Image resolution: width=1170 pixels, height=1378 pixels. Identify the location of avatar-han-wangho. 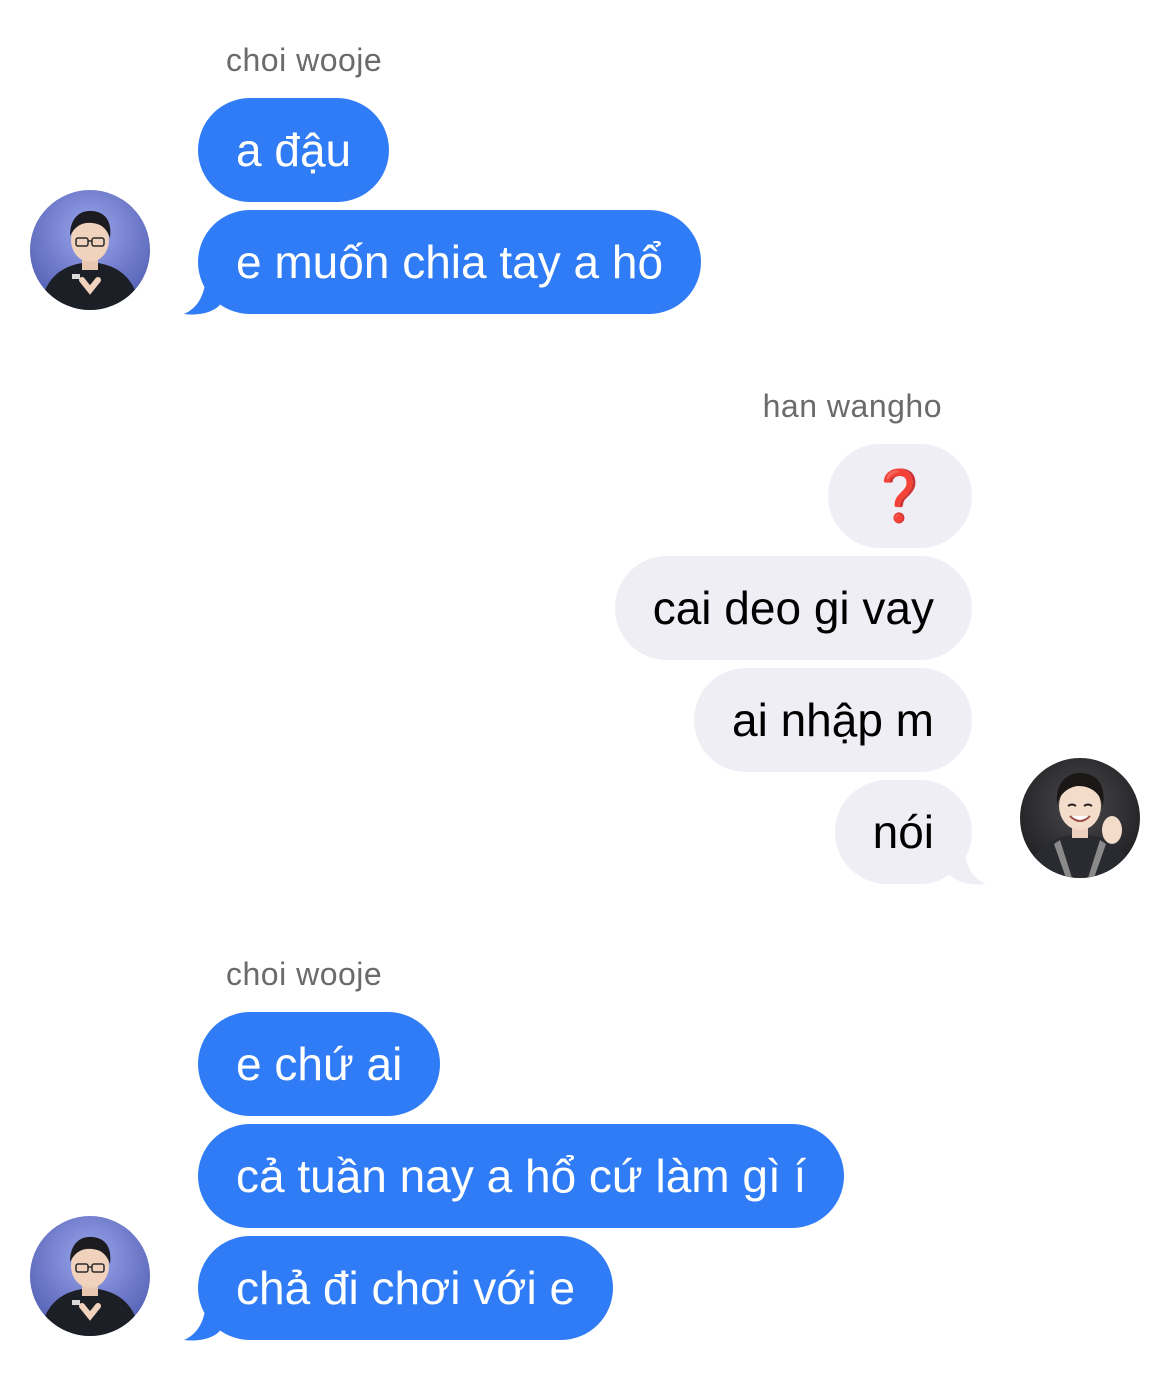
(1080, 818).